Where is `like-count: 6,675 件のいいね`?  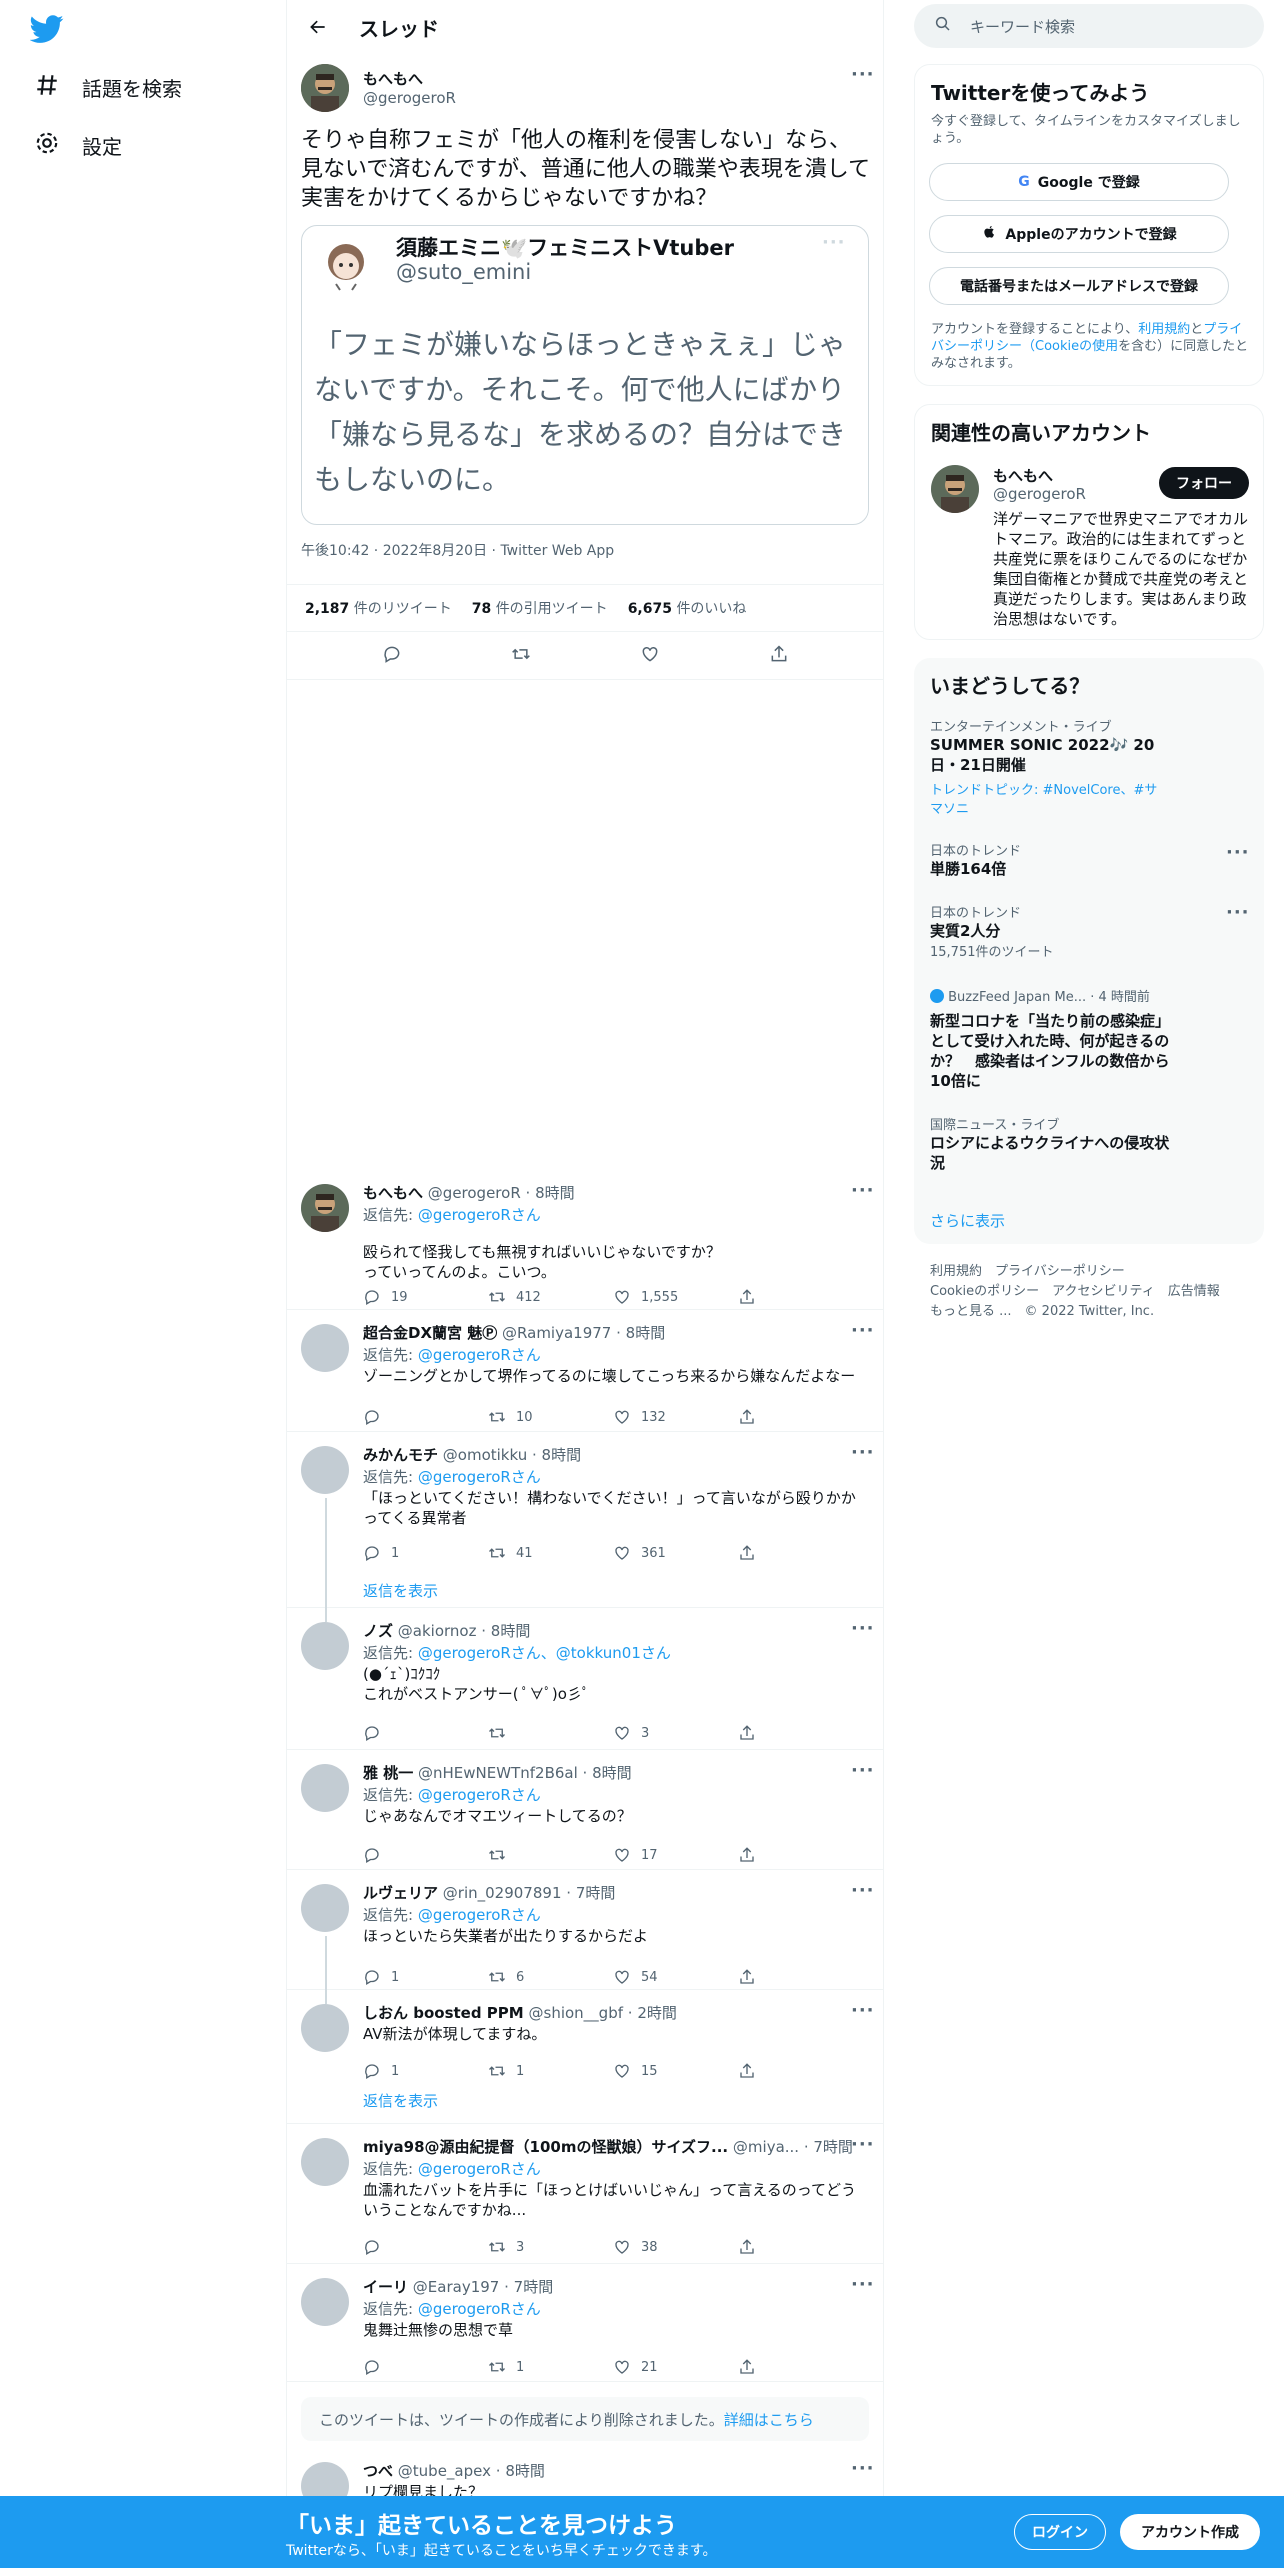 like-count: 6,675 件のいいね is located at coordinates (687, 608).